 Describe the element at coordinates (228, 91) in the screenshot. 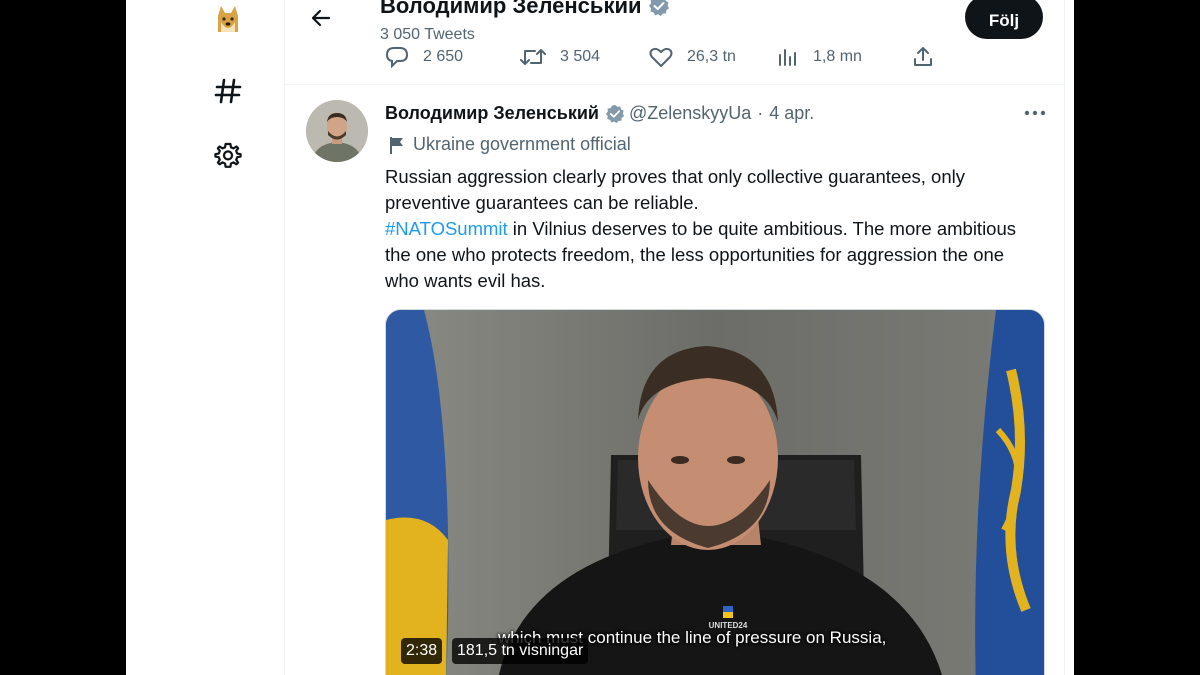

I see `hashtag-icon` at that location.